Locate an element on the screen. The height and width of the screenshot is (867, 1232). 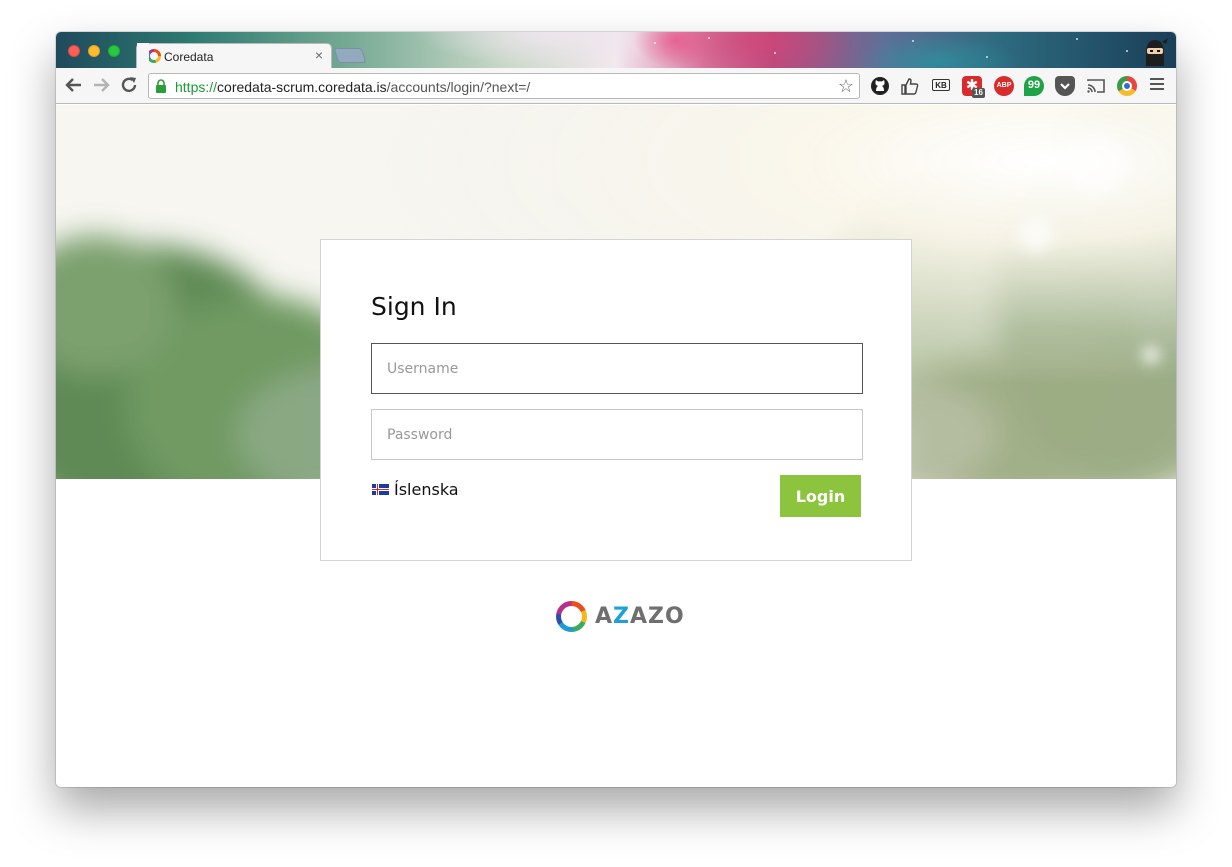
lock-icon is located at coordinates (161, 86).